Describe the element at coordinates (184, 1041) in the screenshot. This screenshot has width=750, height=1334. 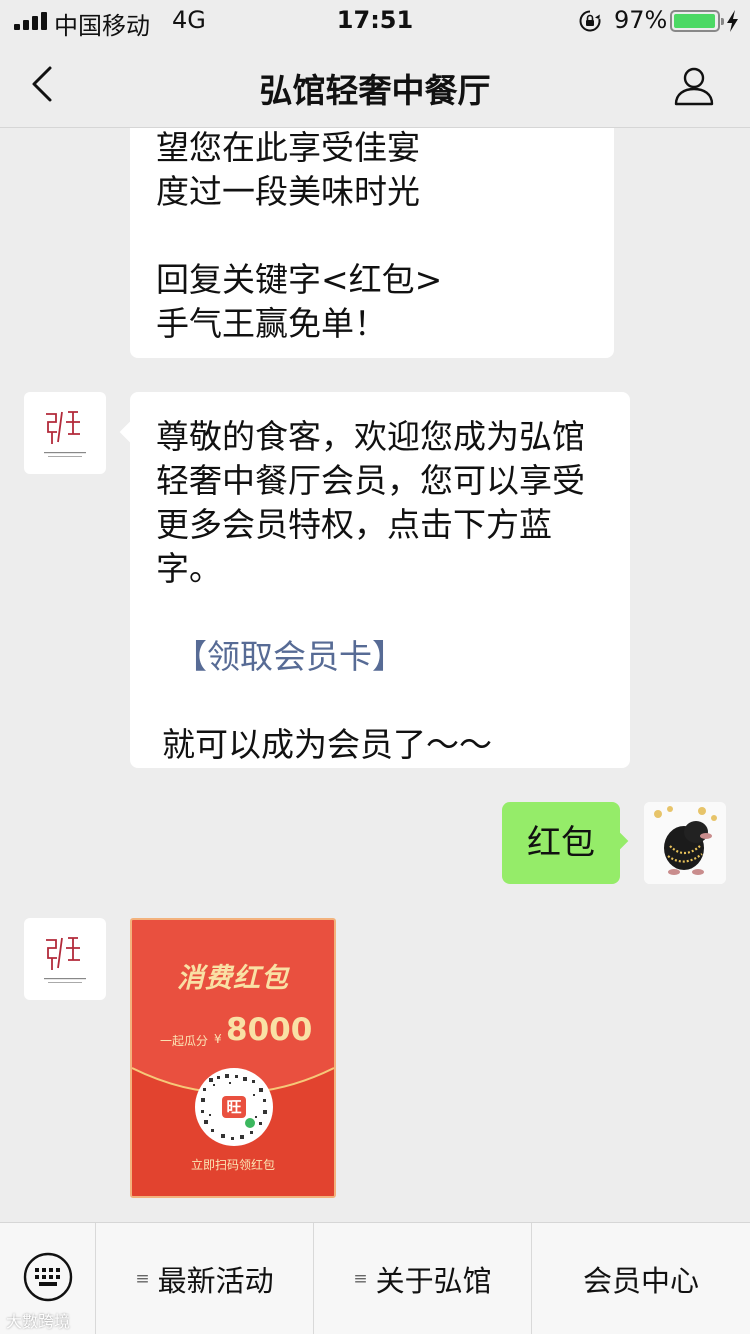
I see `red-packet-caption: 一起瓜分` at that location.